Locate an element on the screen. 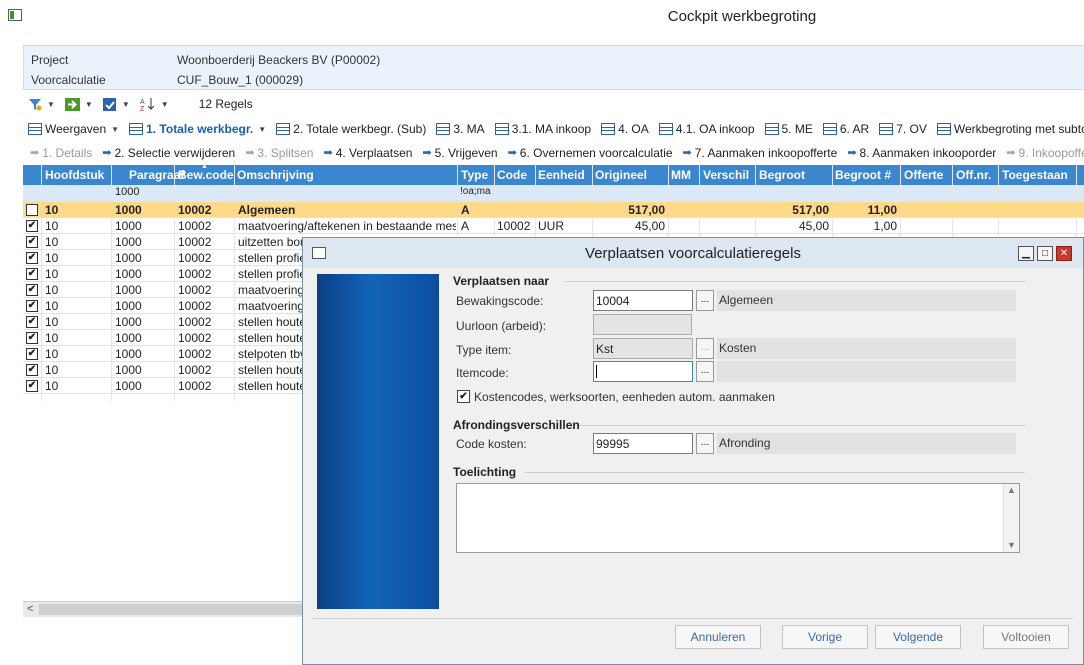 This screenshot has height=665, width=1084. col-bewcode: Bew.code is located at coordinates (206, 175).